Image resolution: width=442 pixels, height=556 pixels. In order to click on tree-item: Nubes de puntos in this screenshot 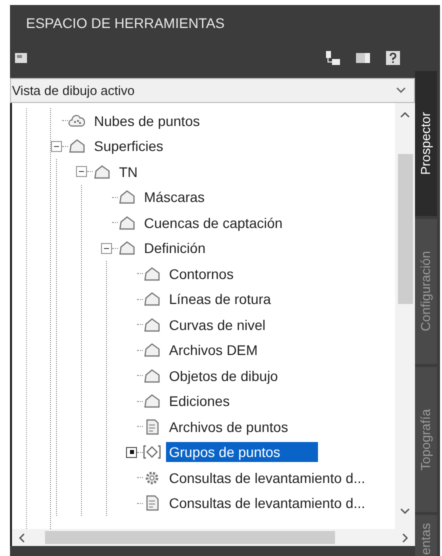, I will do `click(147, 120)`.